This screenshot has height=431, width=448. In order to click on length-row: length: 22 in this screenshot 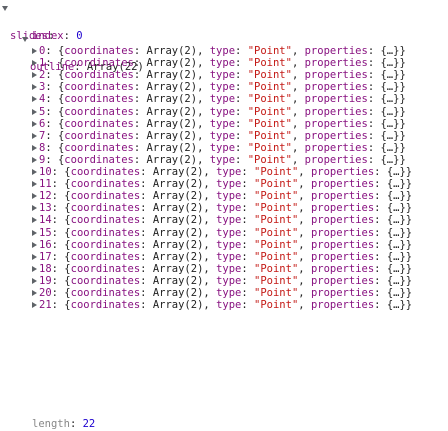, I will do `click(63, 416)`.